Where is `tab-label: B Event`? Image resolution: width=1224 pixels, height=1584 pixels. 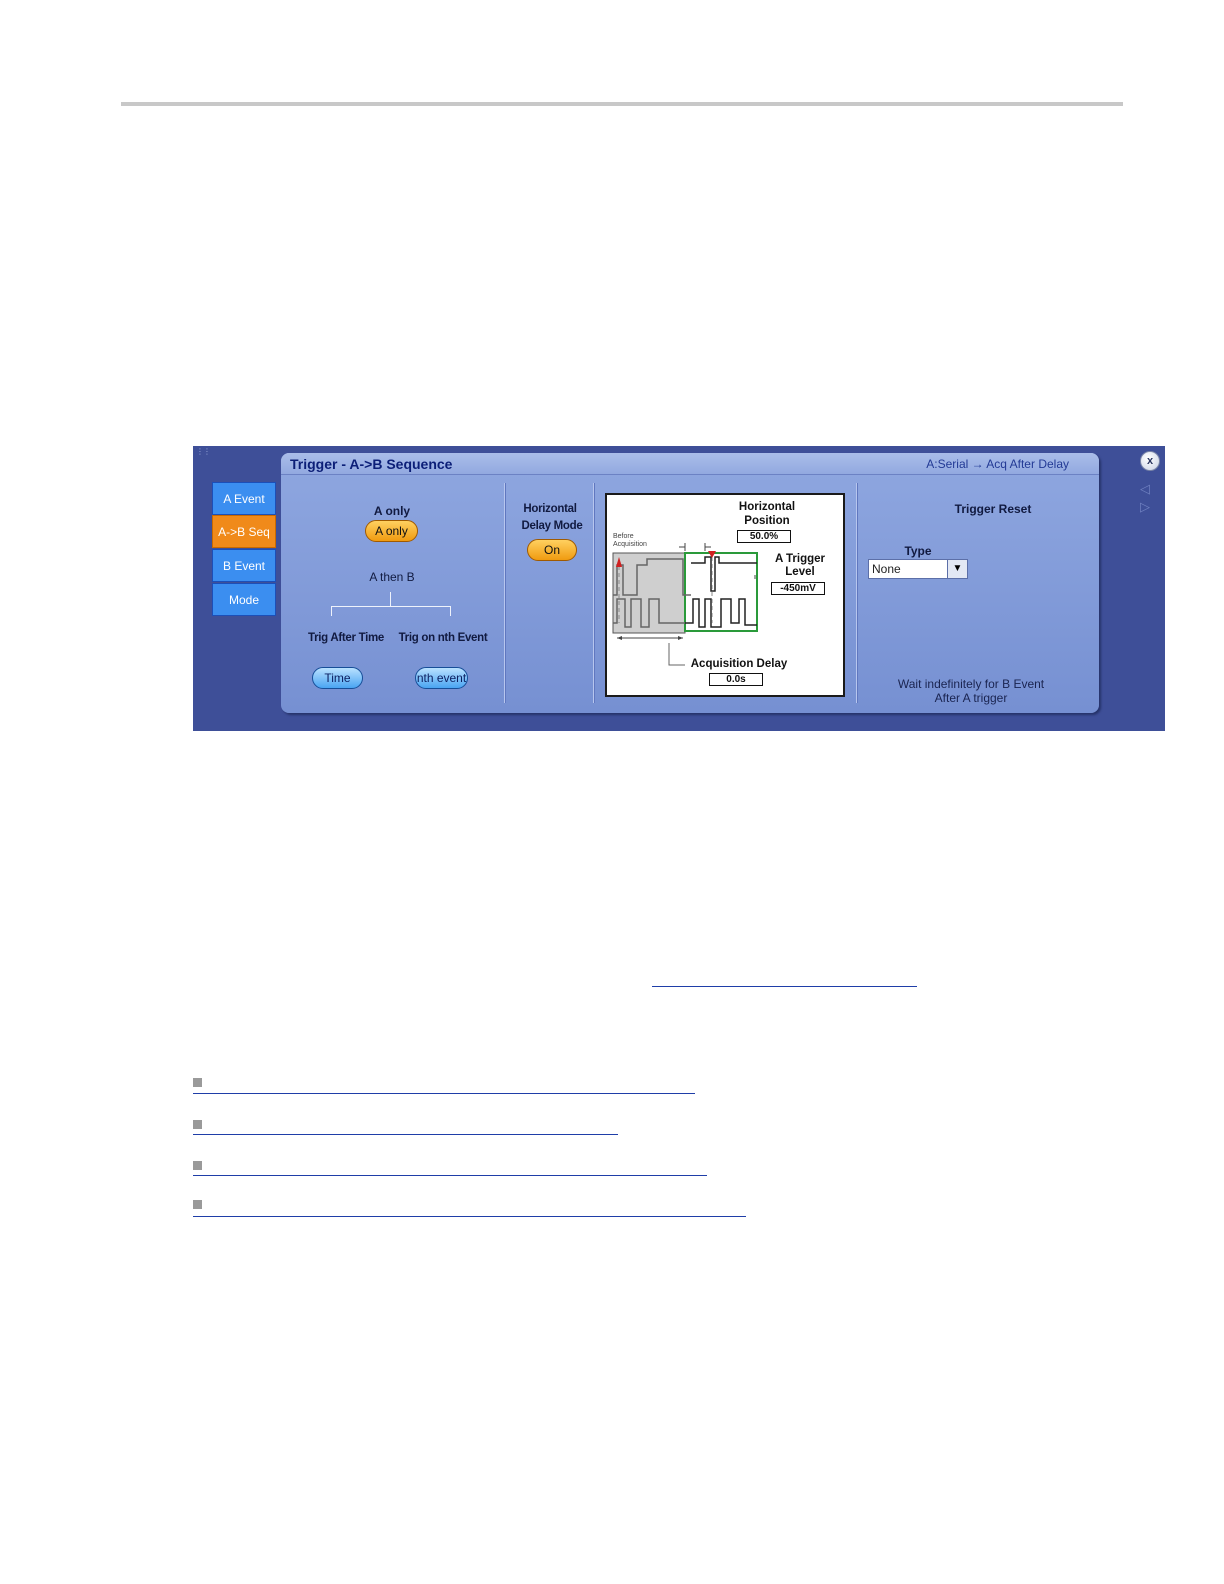
tab-label: B Event is located at coordinates (244, 565).